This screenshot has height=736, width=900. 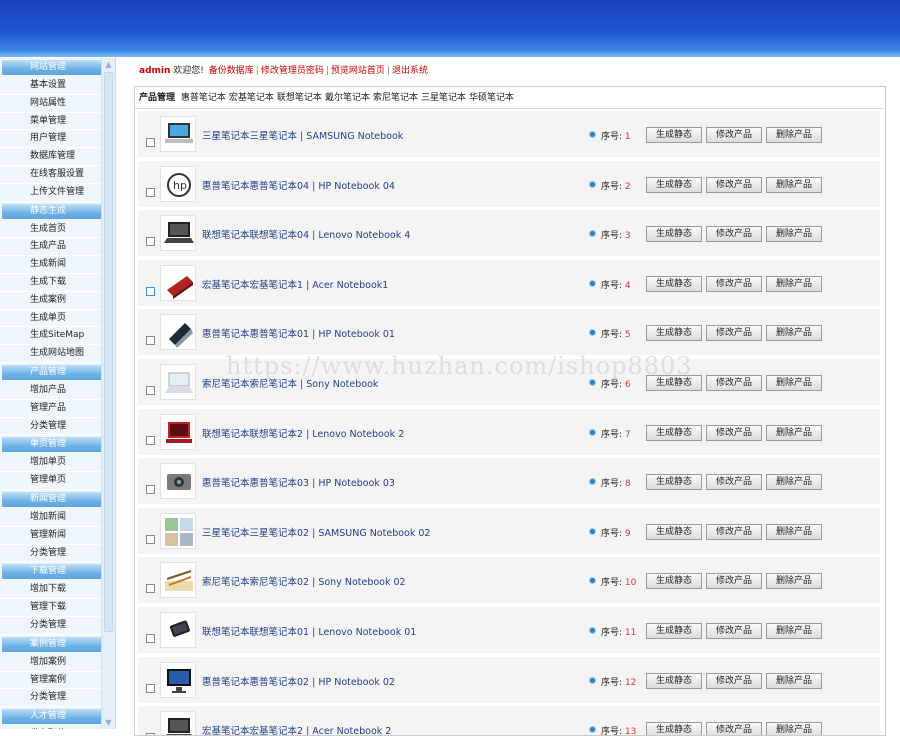 I want to click on sidebar-item: 菜单管理, so click(x=57, y=122).